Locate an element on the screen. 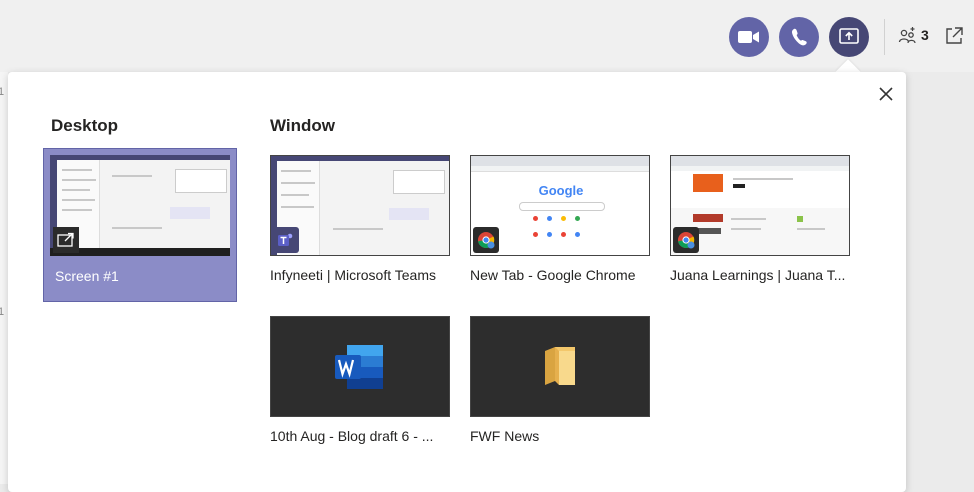 Image resolution: width=974 pixels, height=492 pixels. screen-share-icon is located at coordinates (66, 240).